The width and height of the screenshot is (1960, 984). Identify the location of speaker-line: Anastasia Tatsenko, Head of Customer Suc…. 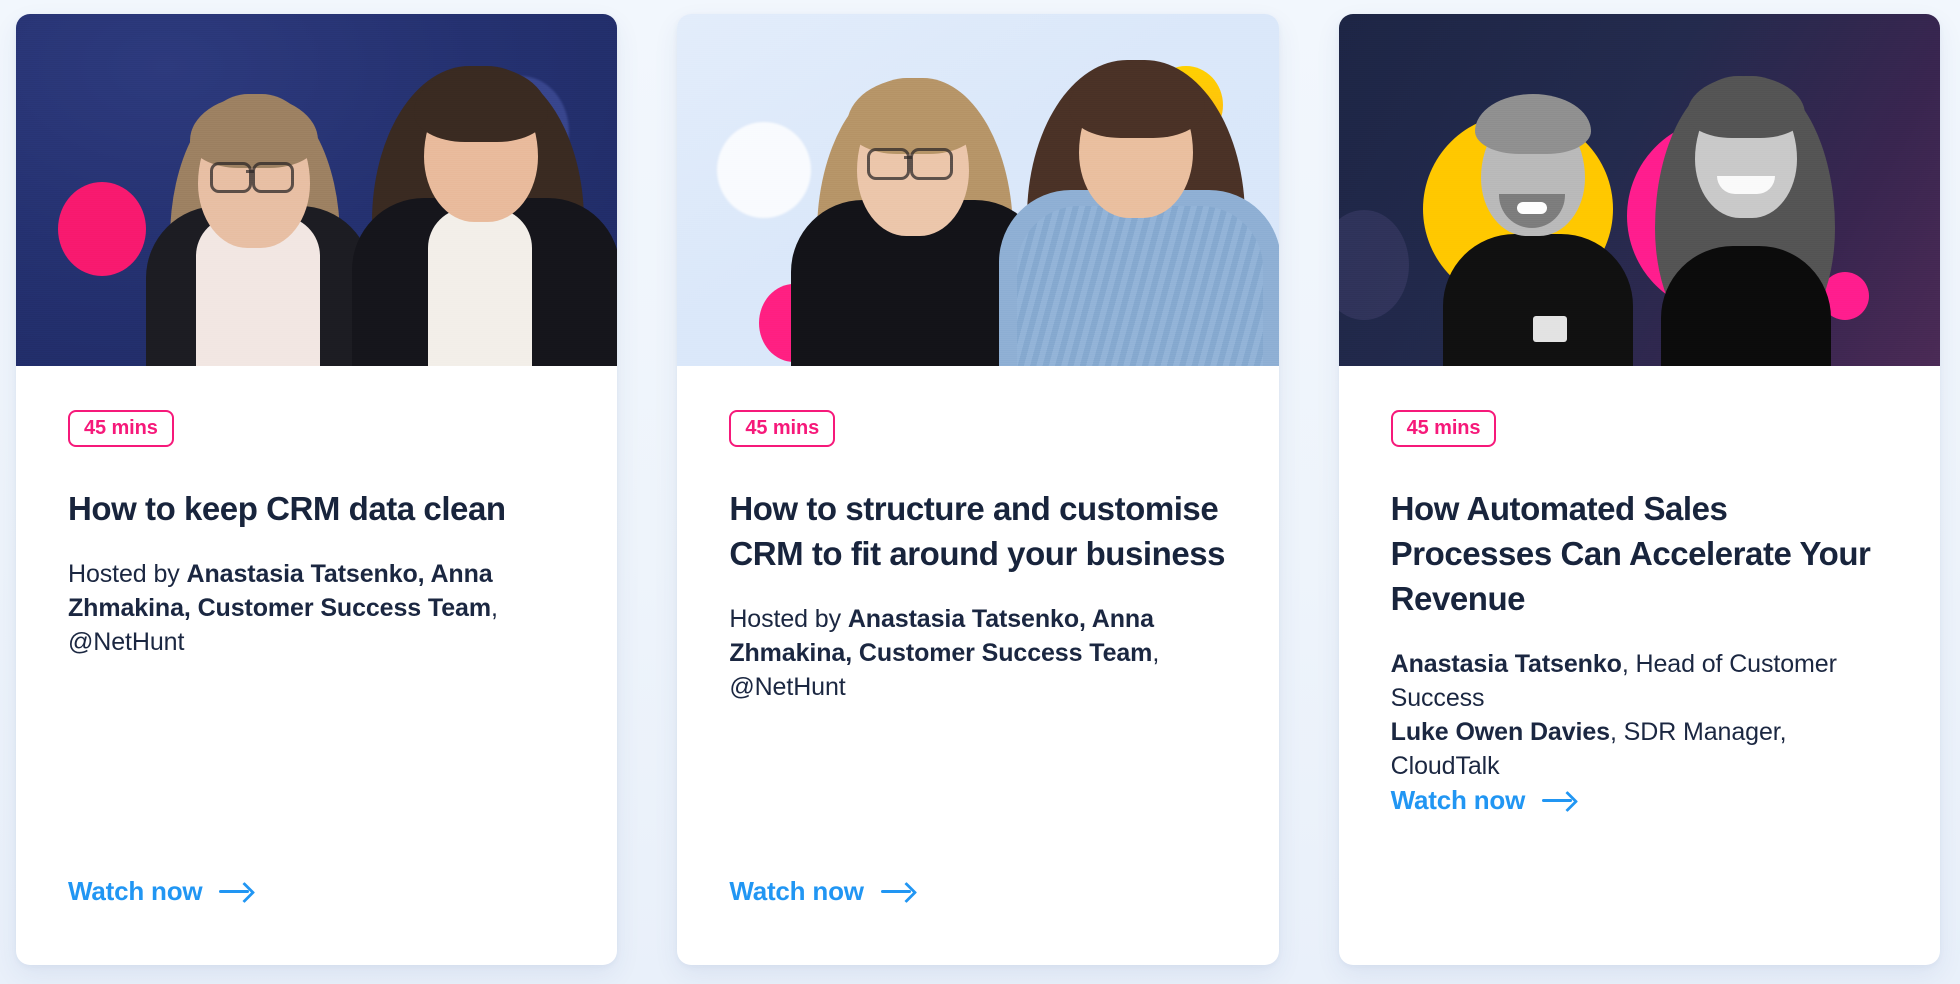
(1639, 681).